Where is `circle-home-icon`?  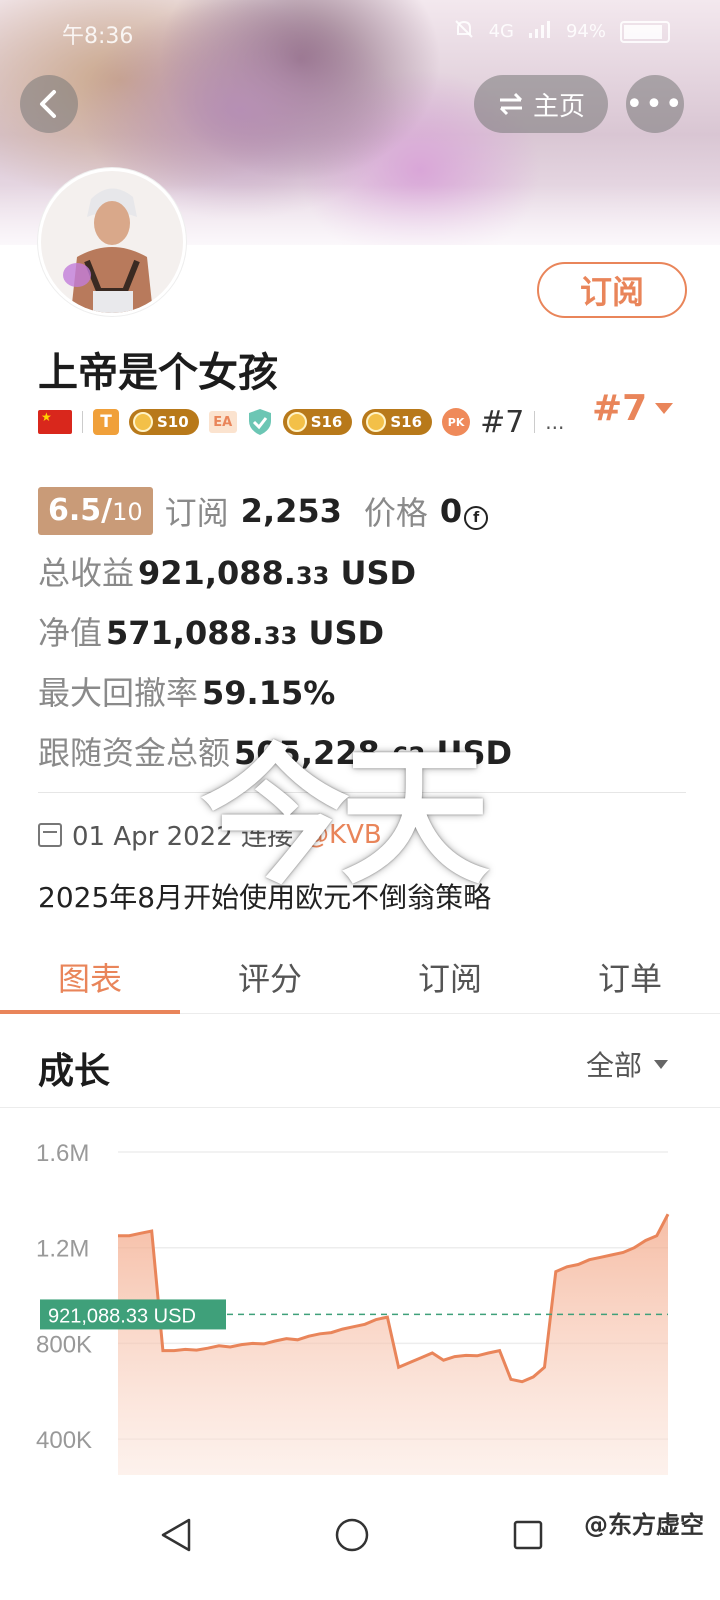
circle-home-icon is located at coordinates (352, 1535).